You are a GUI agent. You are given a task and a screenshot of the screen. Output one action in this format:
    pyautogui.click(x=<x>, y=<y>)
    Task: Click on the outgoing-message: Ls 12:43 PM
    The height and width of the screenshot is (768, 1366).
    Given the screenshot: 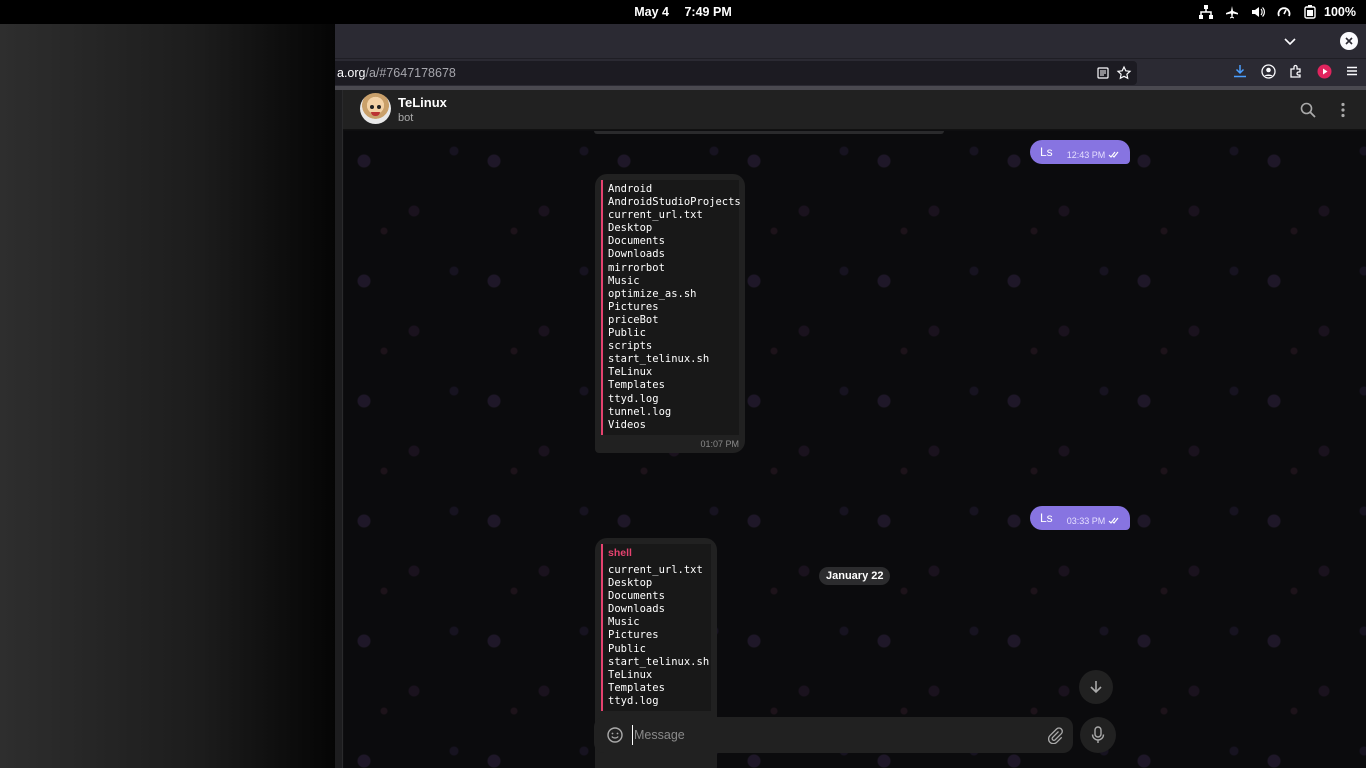 What is the action you would take?
    pyautogui.click(x=1080, y=152)
    